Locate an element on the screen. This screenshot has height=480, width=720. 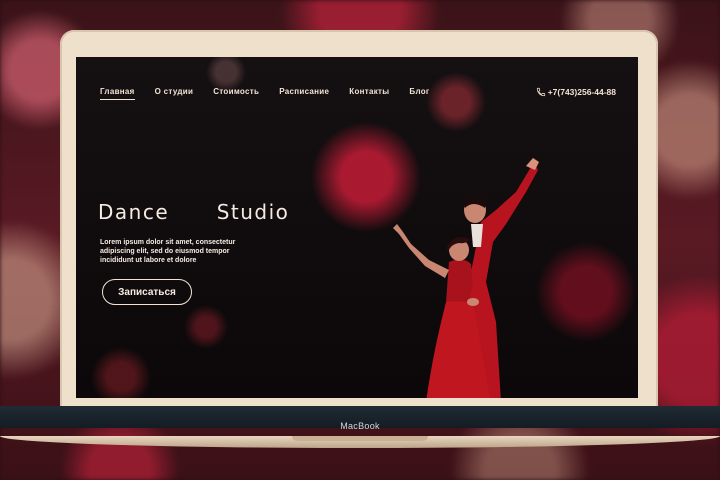
nav-item-home: Главная is located at coordinates (117, 93).